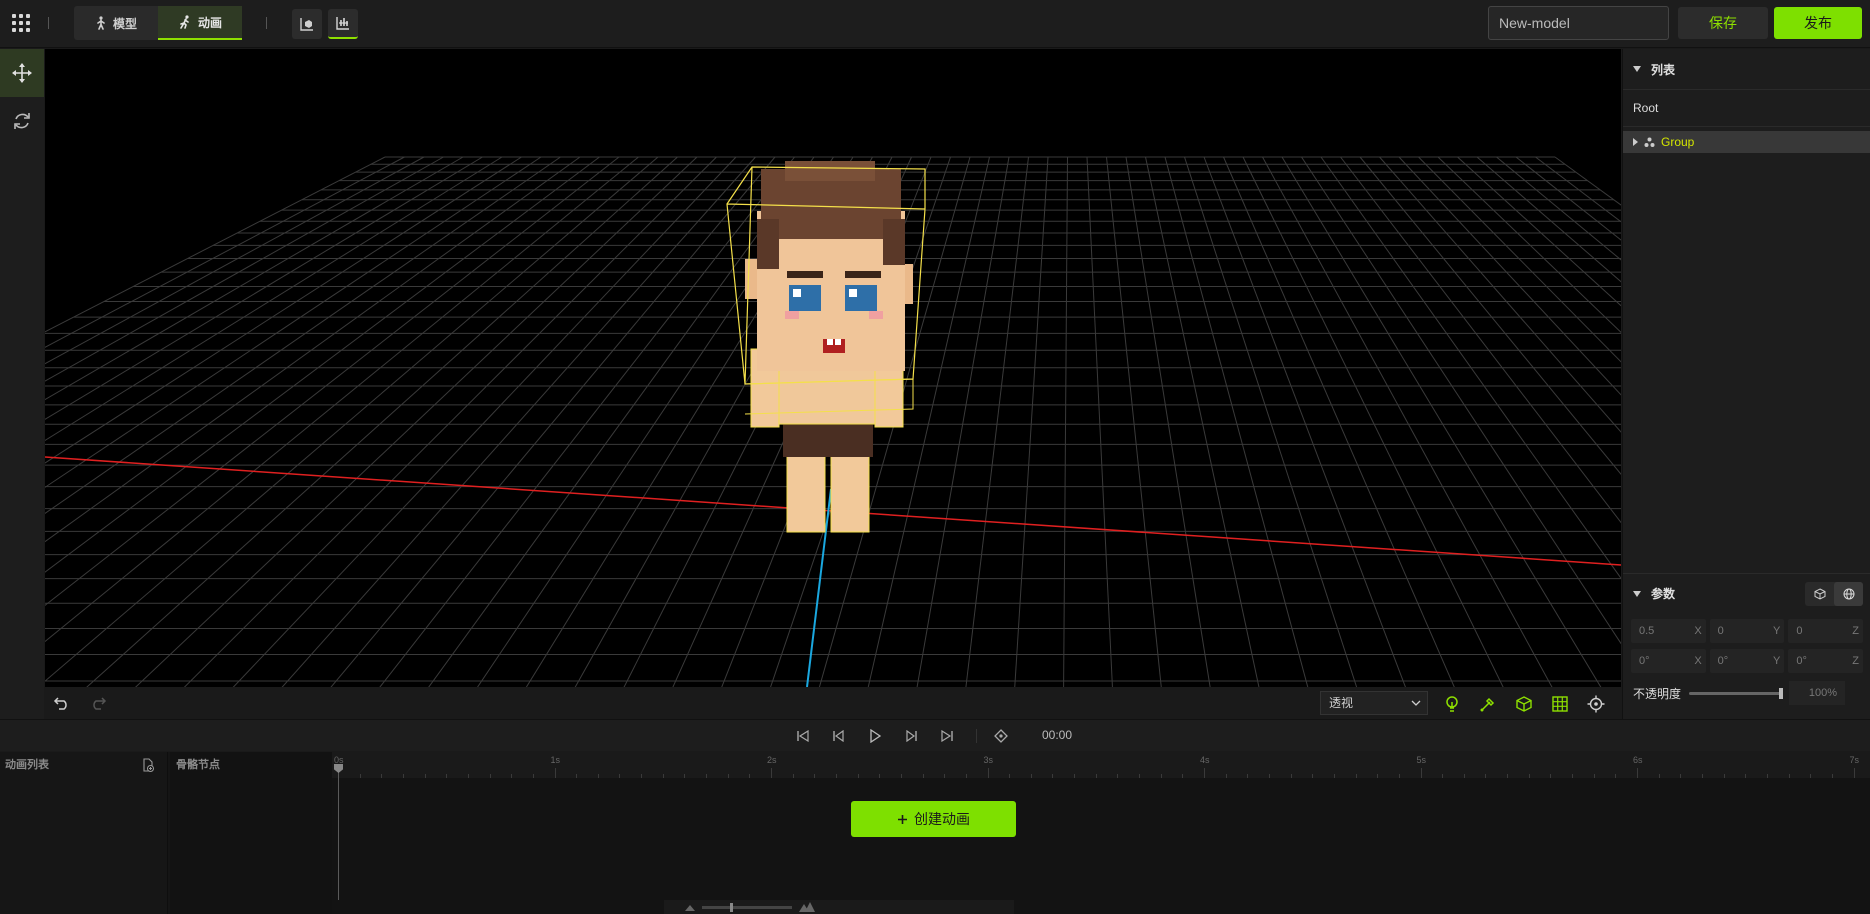 This screenshot has width=1870, height=914. What do you see at coordinates (1817, 693) in the screenshot?
I see `opacity-value: 100%` at bounding box center [1817, 693].